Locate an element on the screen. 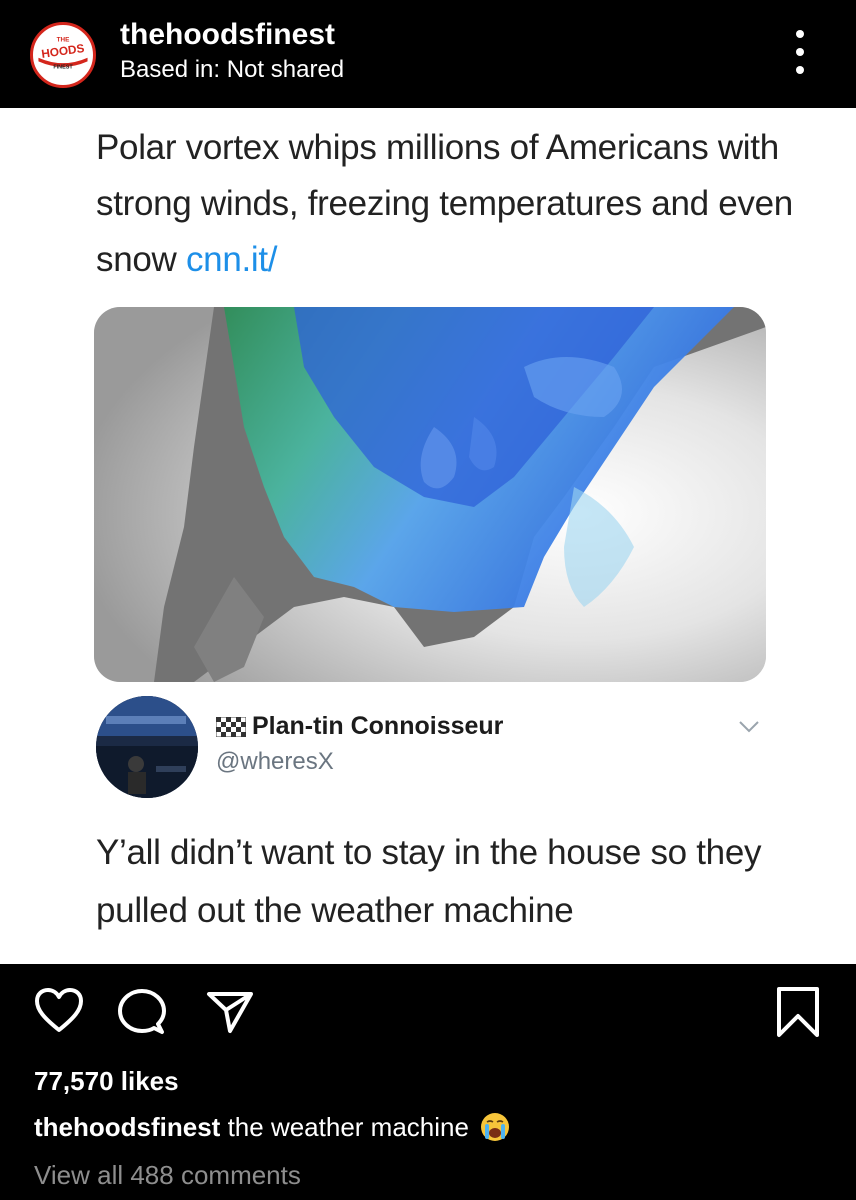 The height and width of the screenshot is (1200, 856). post-caption: thehoodsfinest the weather machine is located at coordinates (272, 1127).